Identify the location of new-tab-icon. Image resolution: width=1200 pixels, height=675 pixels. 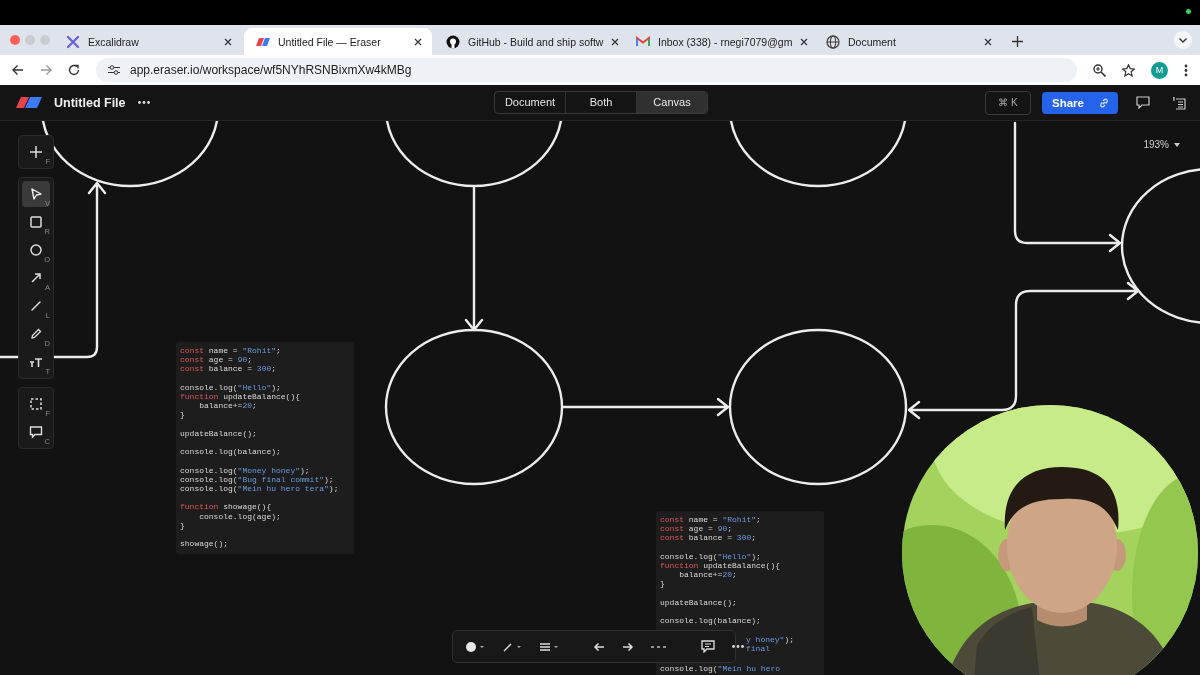
(1017, 41).